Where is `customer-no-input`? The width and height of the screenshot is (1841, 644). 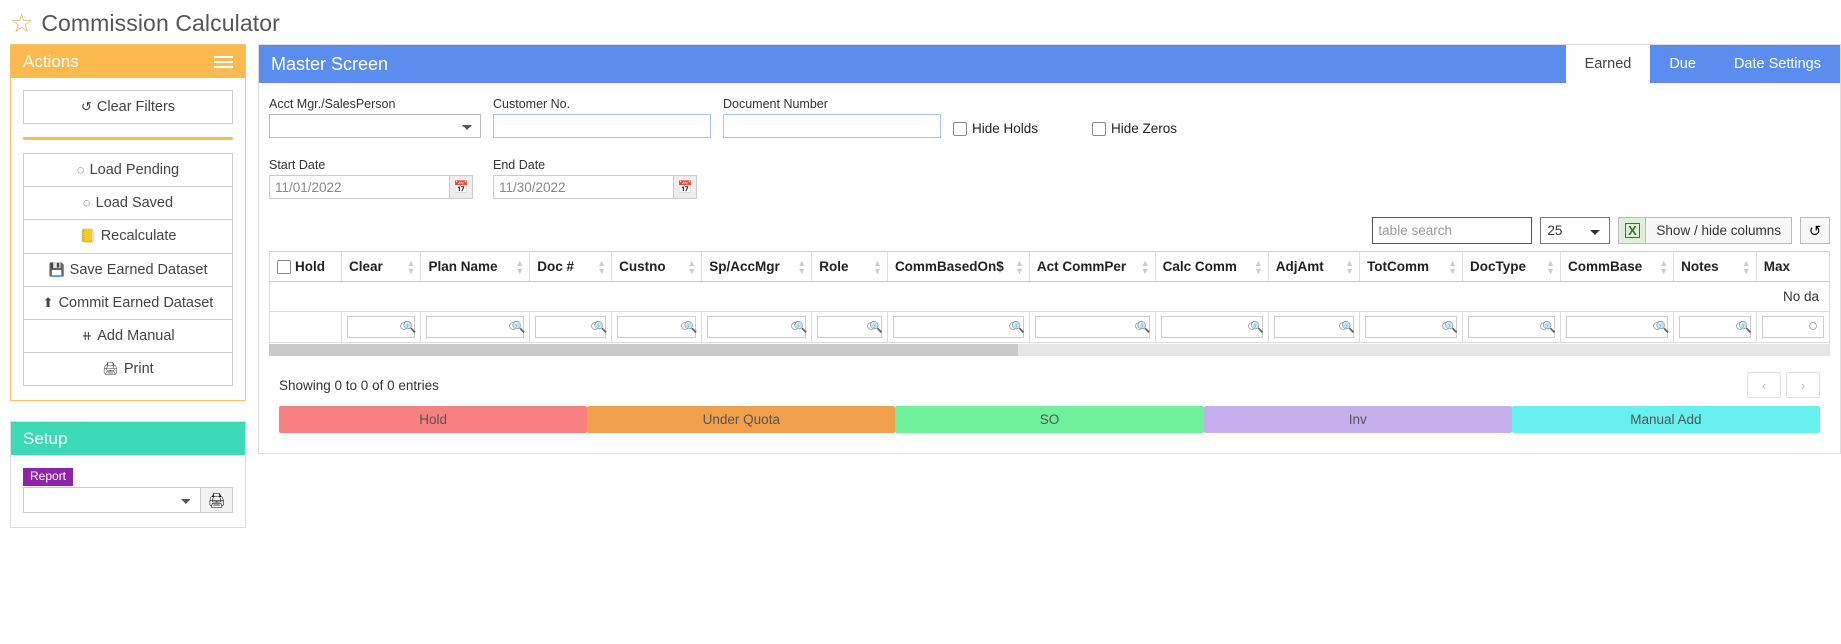 customer-no-input is located at coordinates (602, 126).